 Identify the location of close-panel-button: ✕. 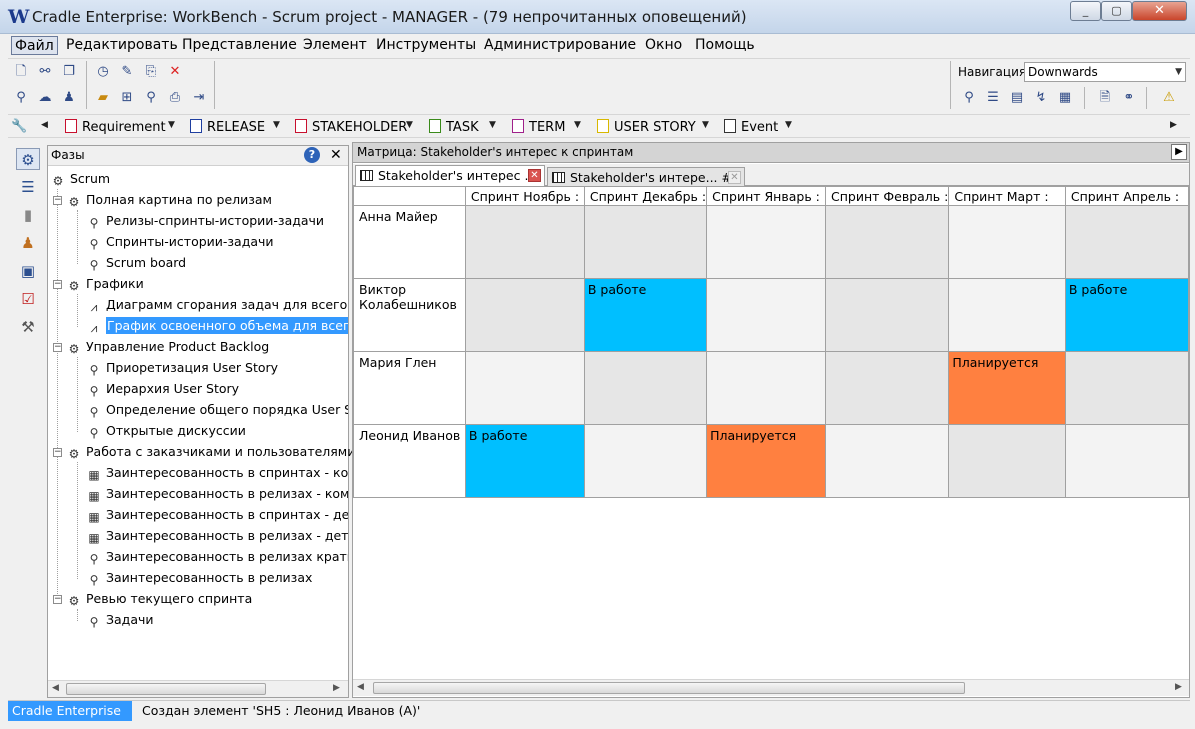
(336, 155).